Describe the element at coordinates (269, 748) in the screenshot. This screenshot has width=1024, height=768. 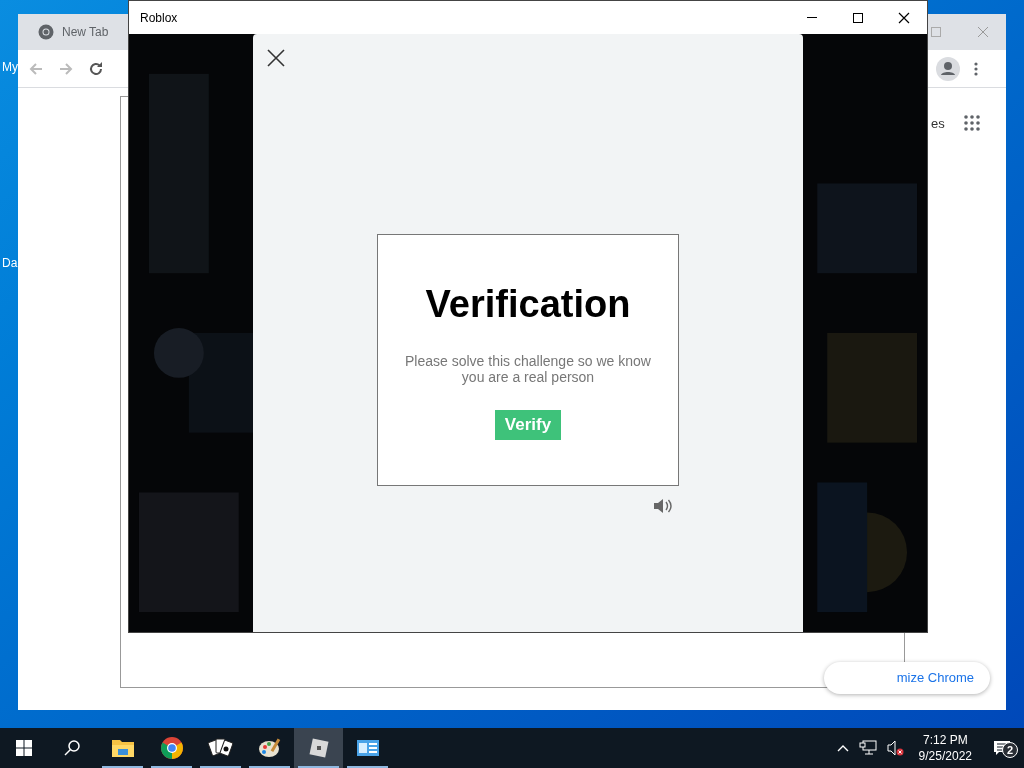
I see `palette-icon` at that location.